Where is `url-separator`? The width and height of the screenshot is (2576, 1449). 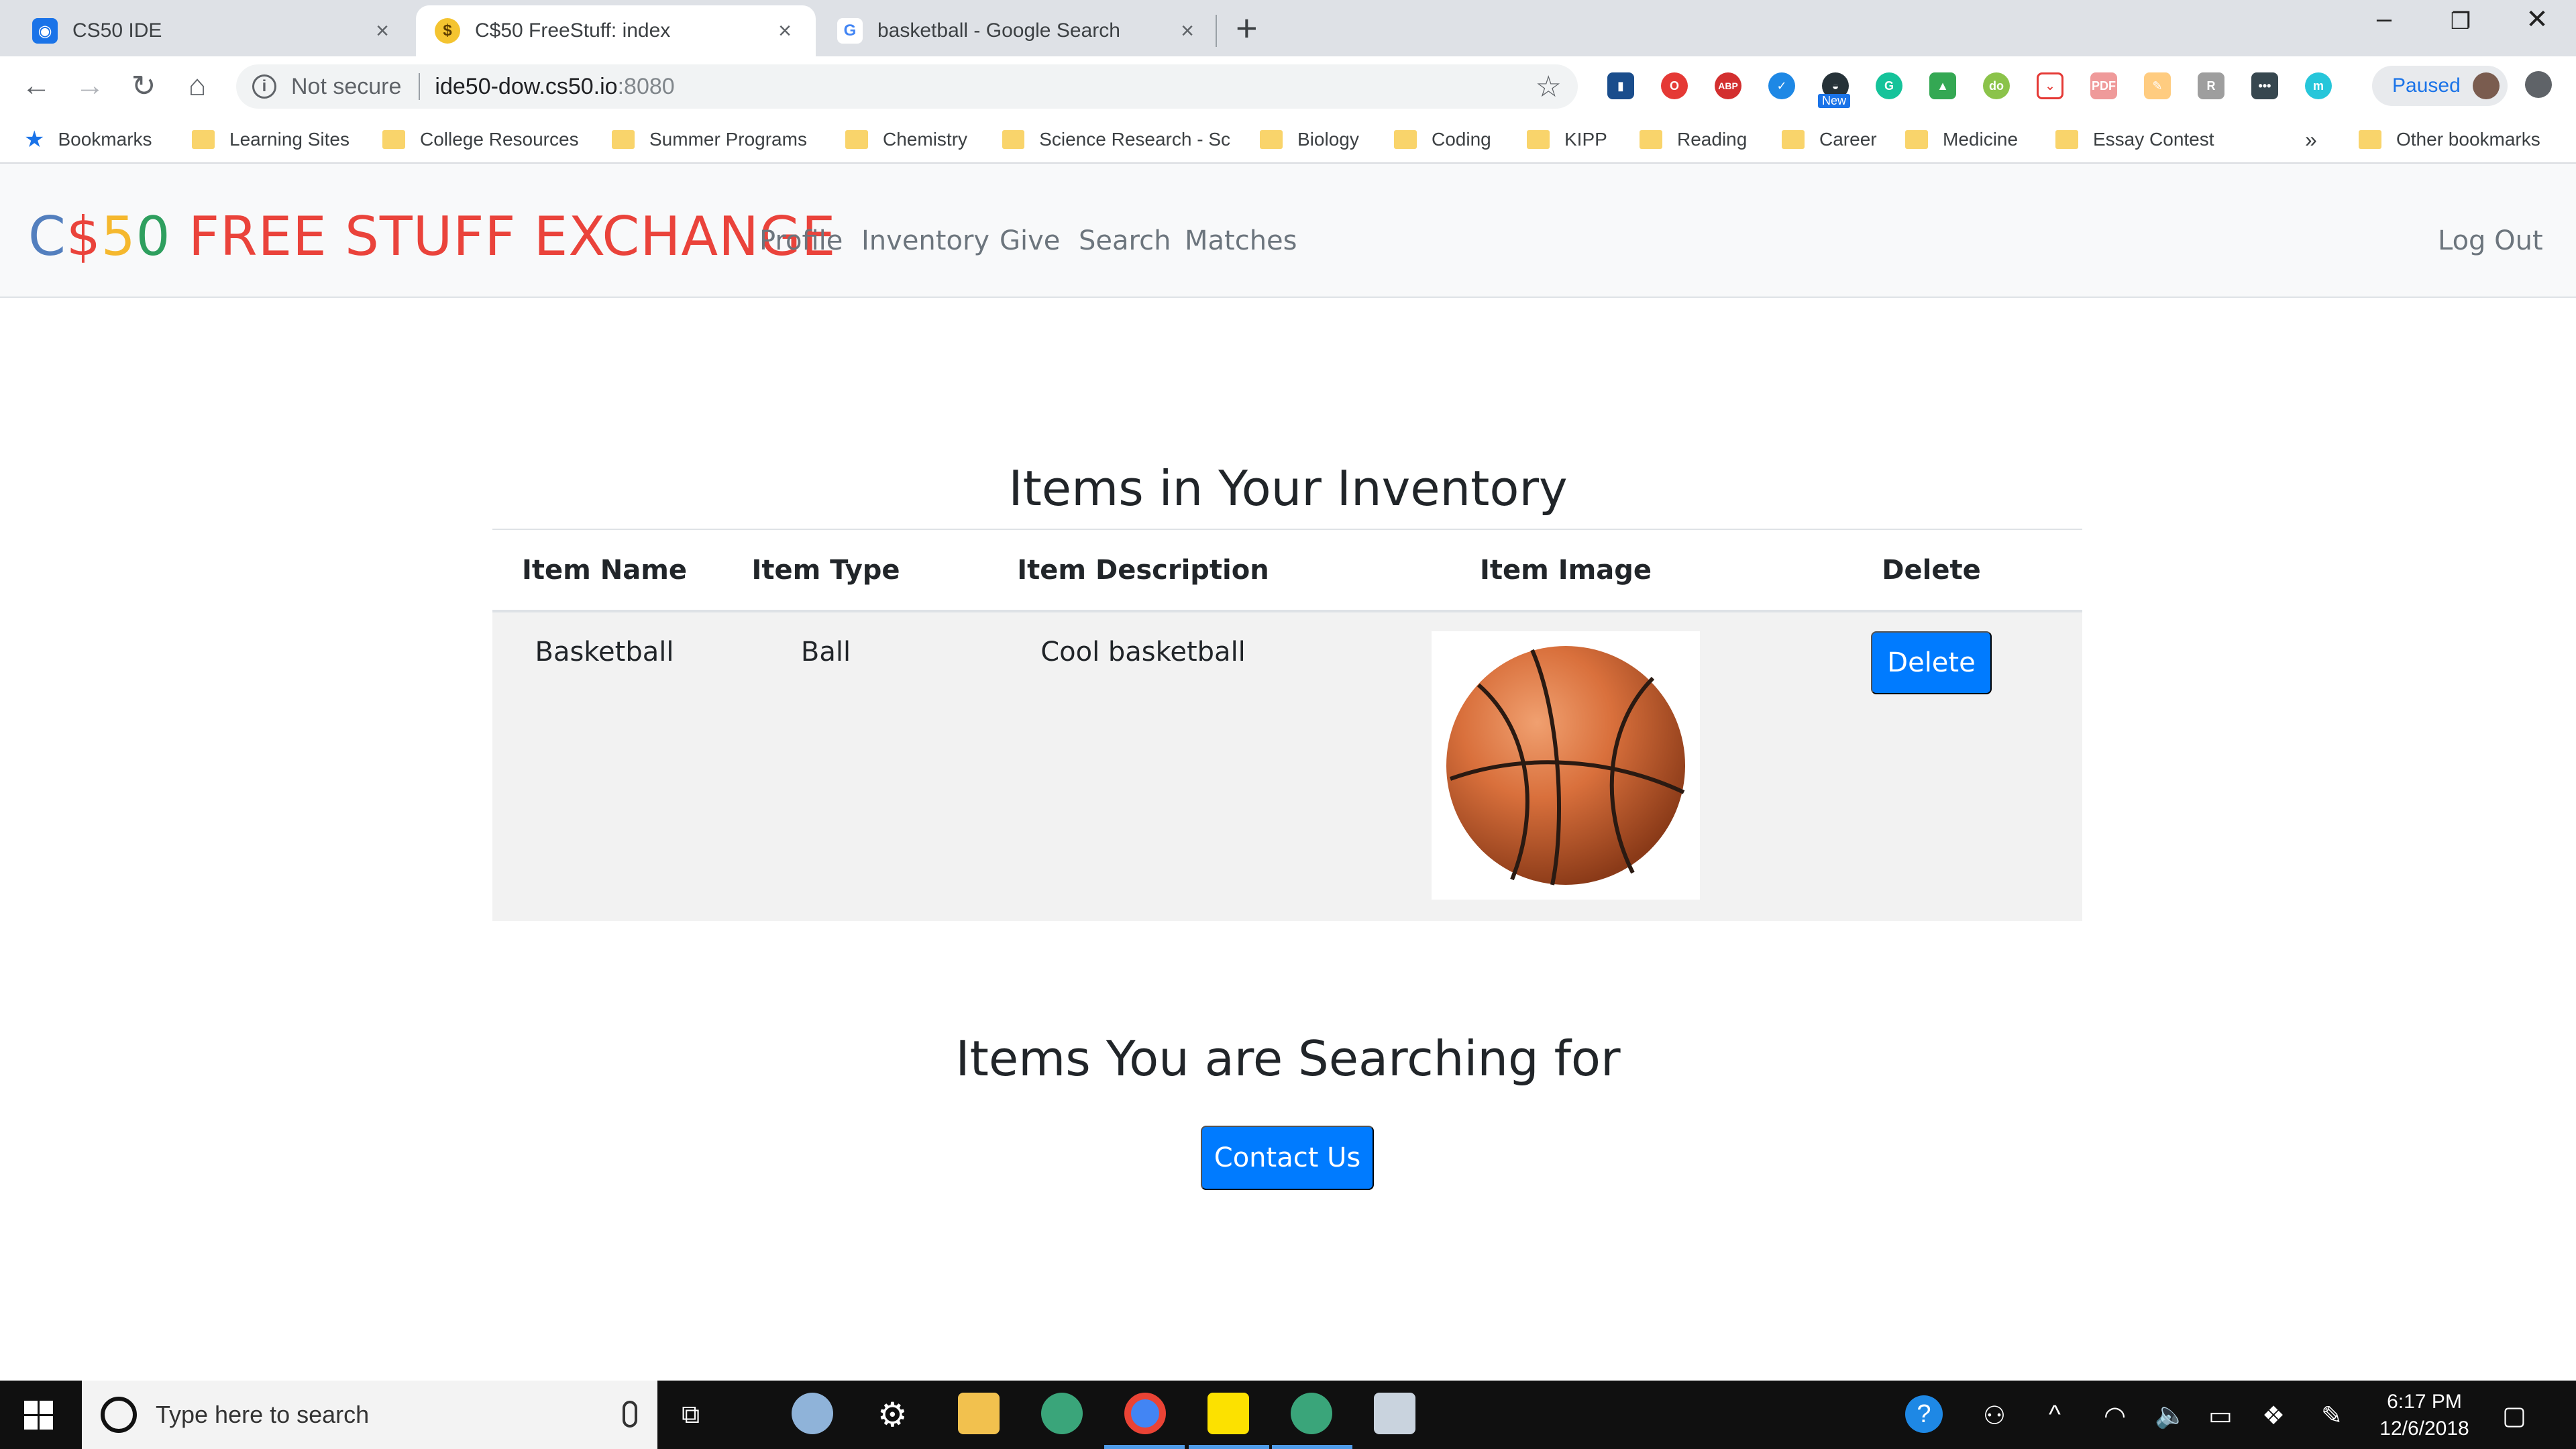 url-separator is located at coordinates (420, 86).